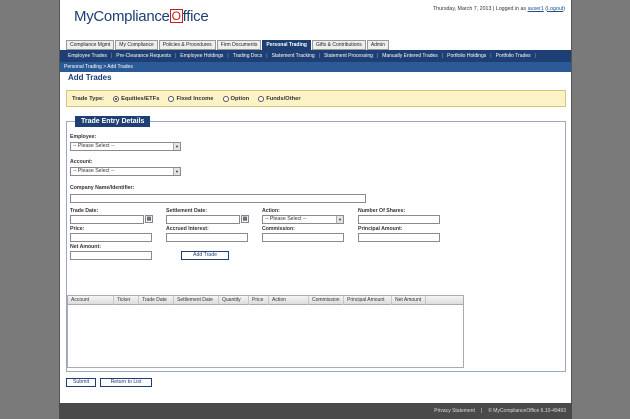  Describe the element at coordinates (368, 300) in the screenshot. I see `col-principal-amount: Principal Amount` at that location.